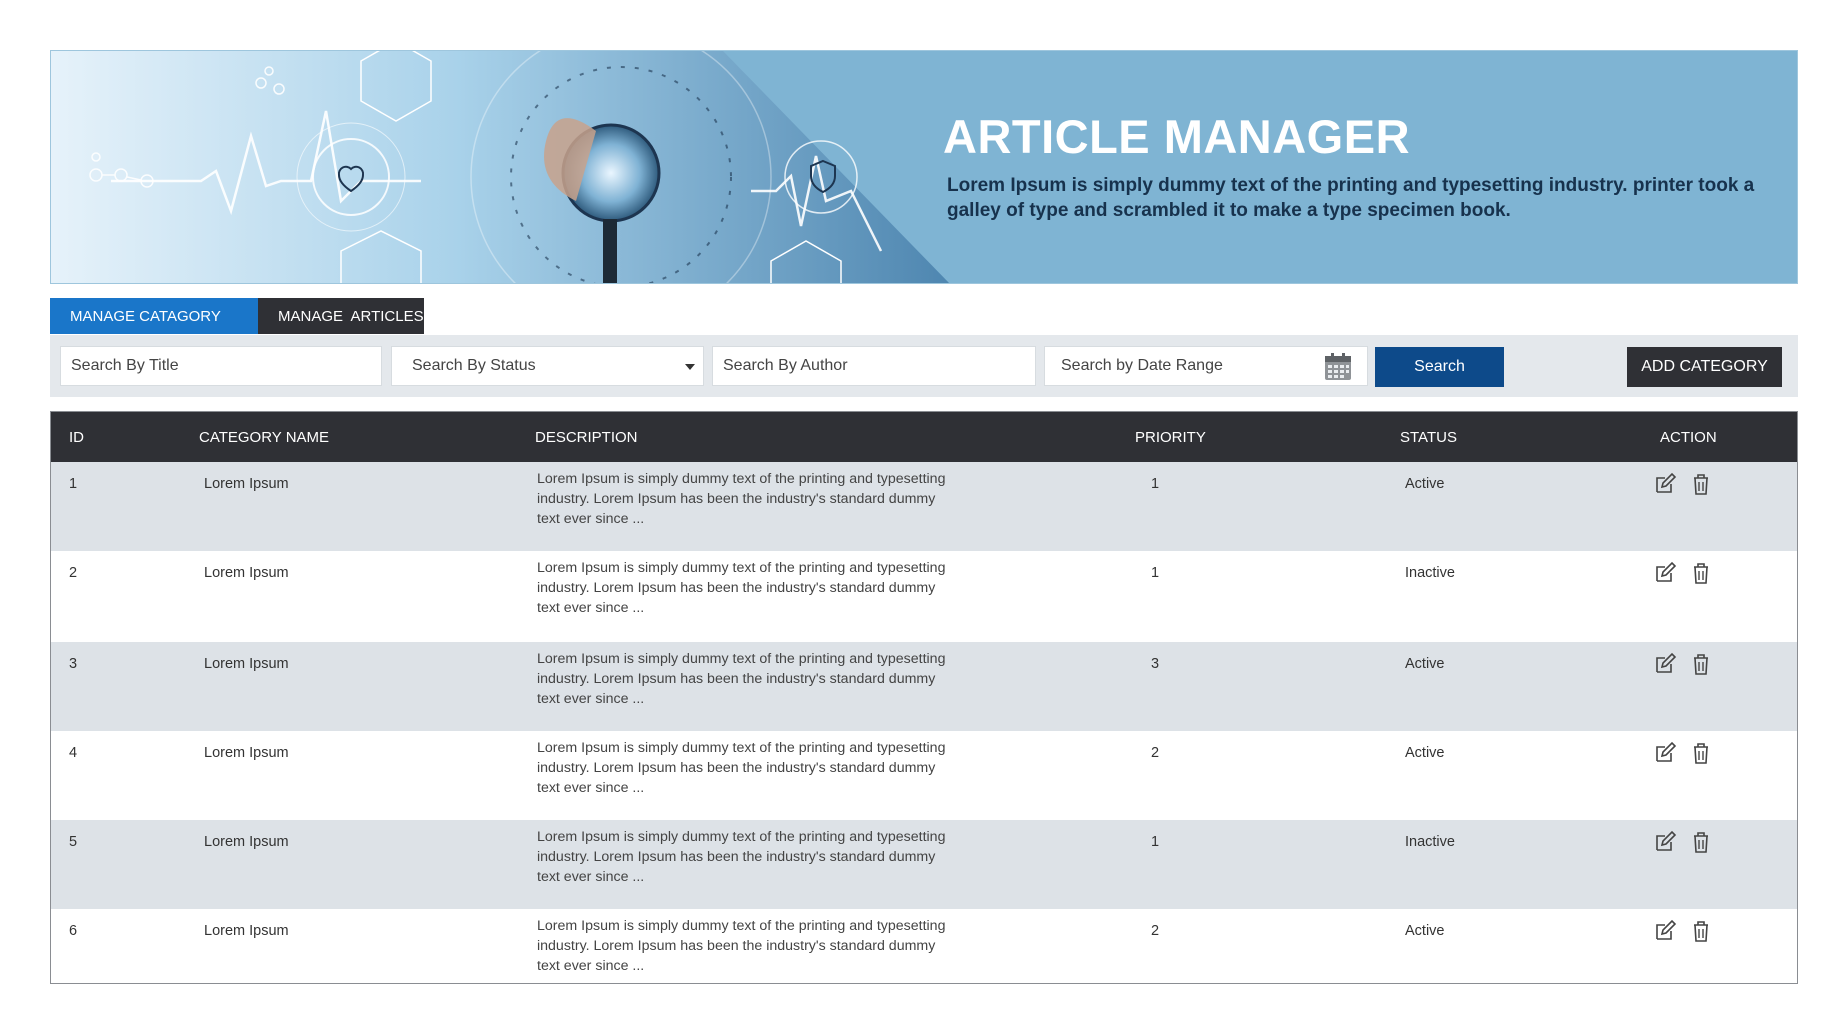 The height and width of the screenshot is (1023, 1839). What do you see at coordinates (1688, 437) in the screenshot?
I see `col-action: ACTION` at bounding box center [1688, 437].